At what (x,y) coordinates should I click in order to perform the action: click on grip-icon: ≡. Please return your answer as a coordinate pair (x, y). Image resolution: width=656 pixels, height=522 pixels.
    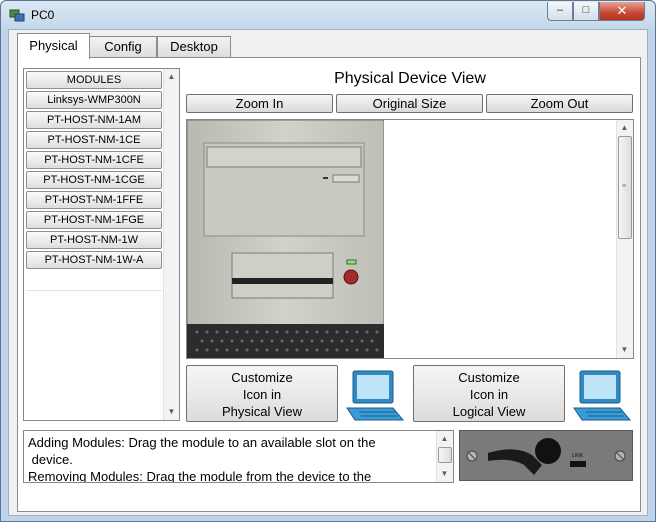
    Looking at the image, I should click on (624, 186).